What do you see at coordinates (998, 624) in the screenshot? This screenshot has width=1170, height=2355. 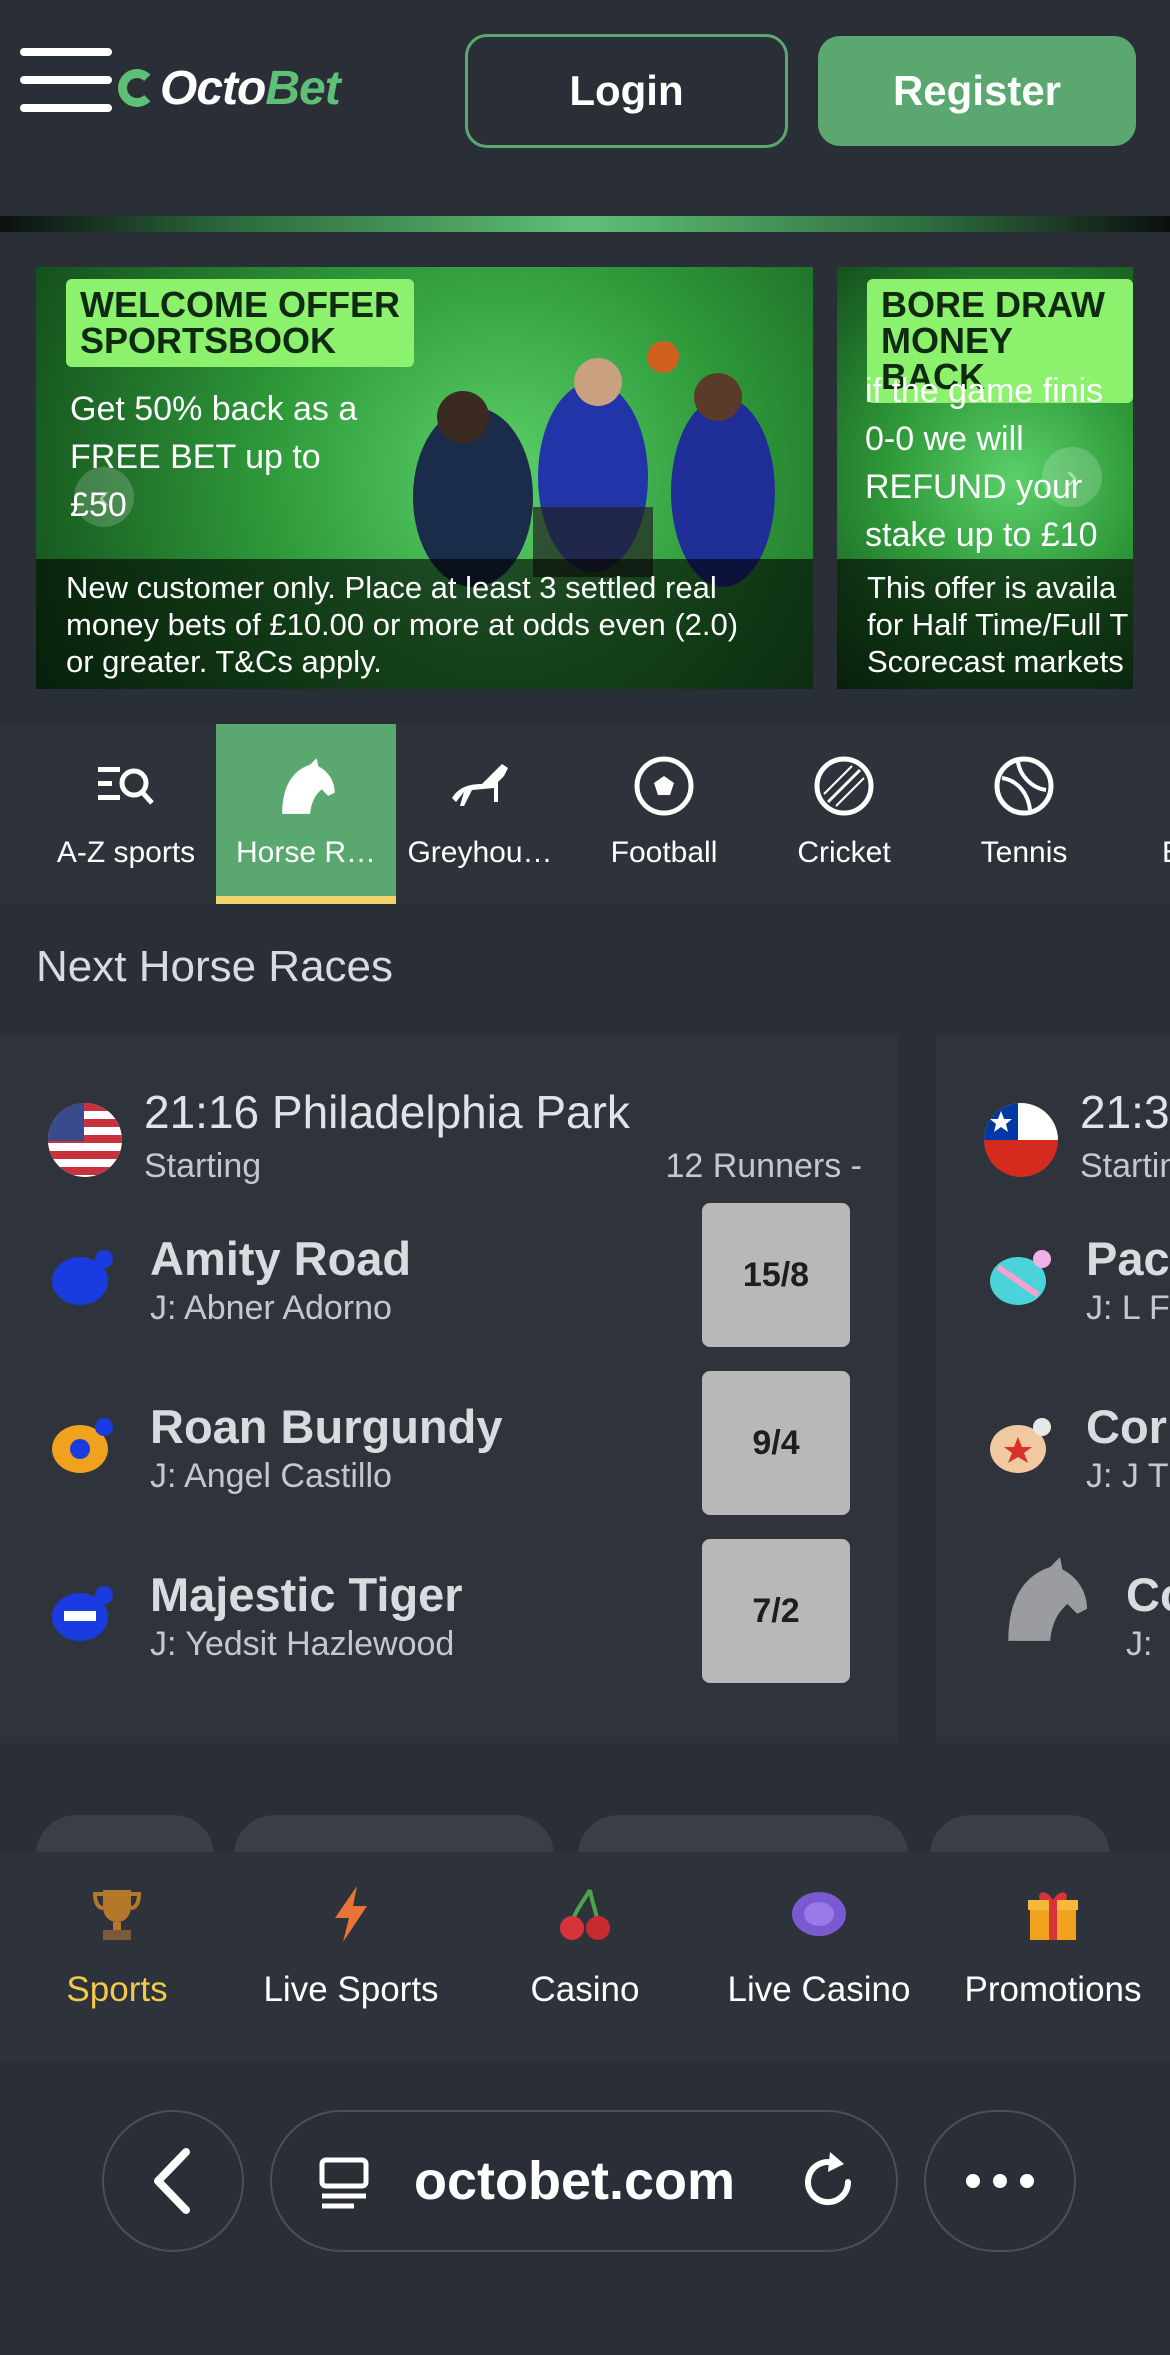 I see `promo-caption-line: for Half Time/Full T` at bounding box center [998, 624].